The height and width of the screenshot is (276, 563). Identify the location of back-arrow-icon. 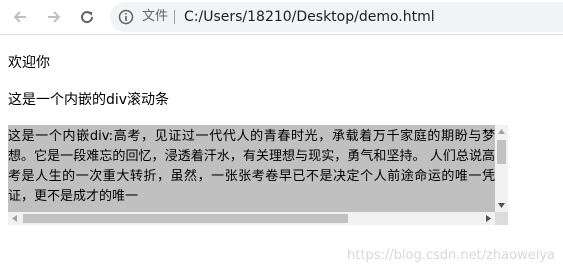
(19, 17).